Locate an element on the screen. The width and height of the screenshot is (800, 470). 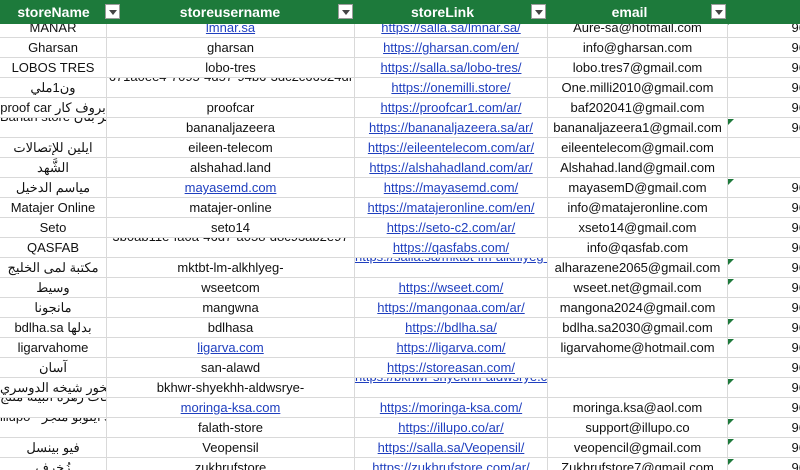
store-link-cell-text: https://bdlha.sa/ is located at coordinates (451, 327).